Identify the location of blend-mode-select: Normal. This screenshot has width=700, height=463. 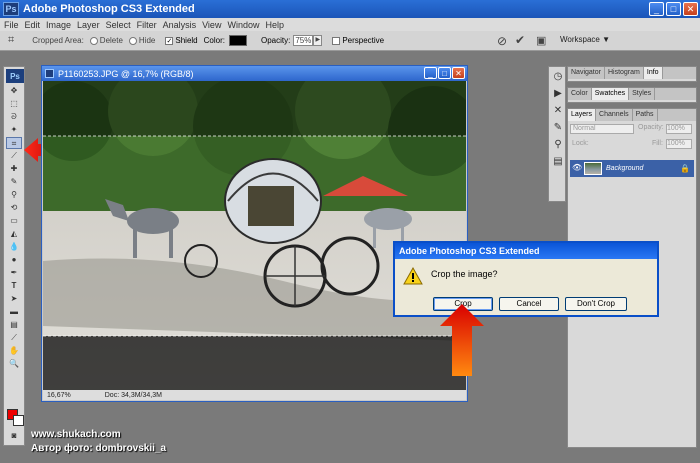
(602, 129).